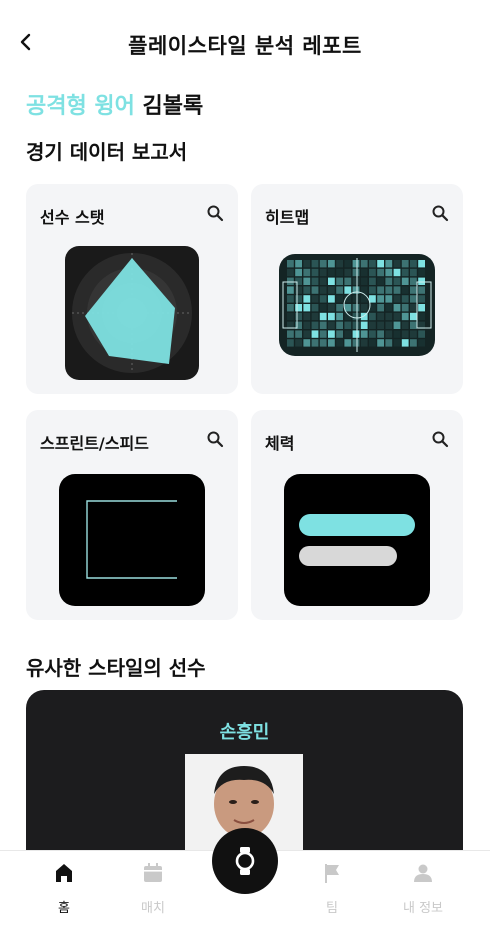  I want to click on report-section-title: 경기 데이터 보고서, so click(107, 152).